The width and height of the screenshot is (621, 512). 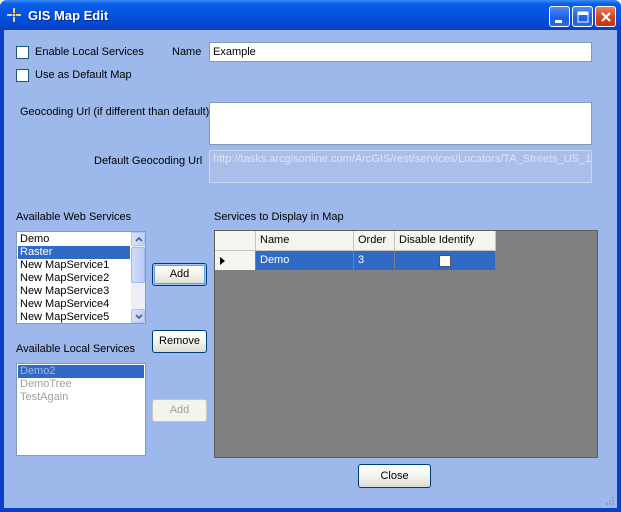 I want to click on list-item: Demo2, so click(x=81, y=371).